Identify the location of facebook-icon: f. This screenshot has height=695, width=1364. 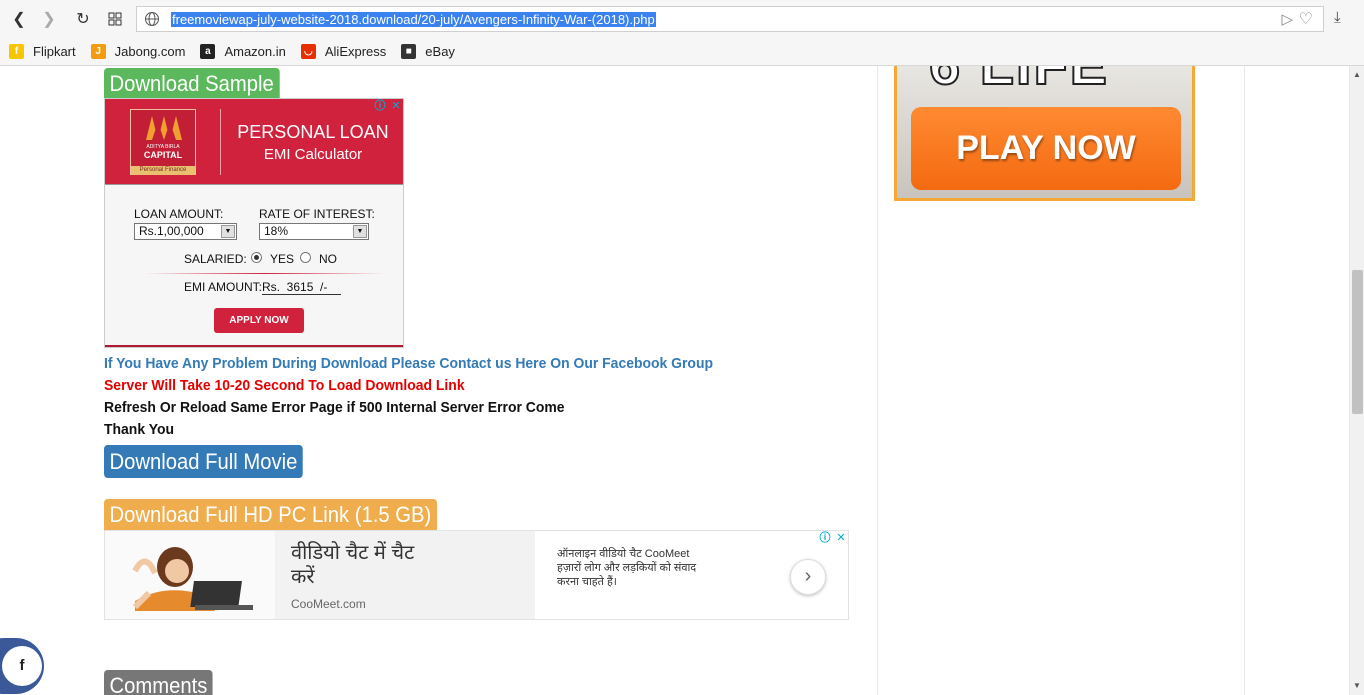
(22, 666).